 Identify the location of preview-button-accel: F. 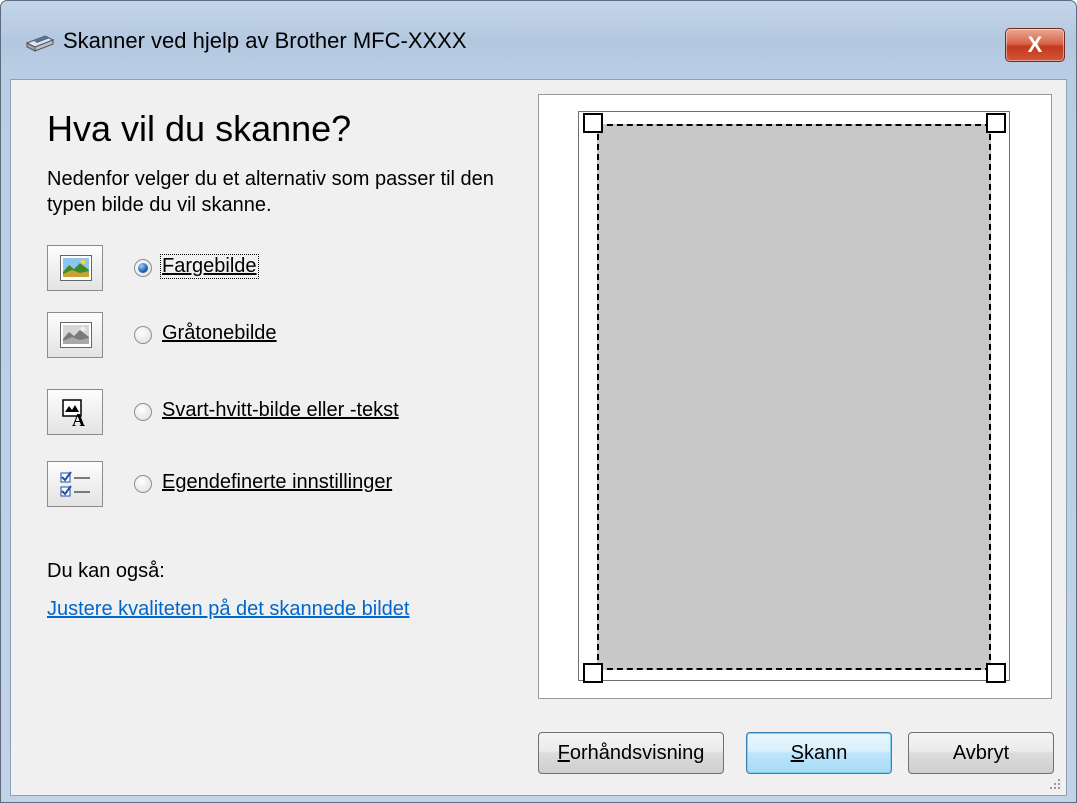
(564, 753).